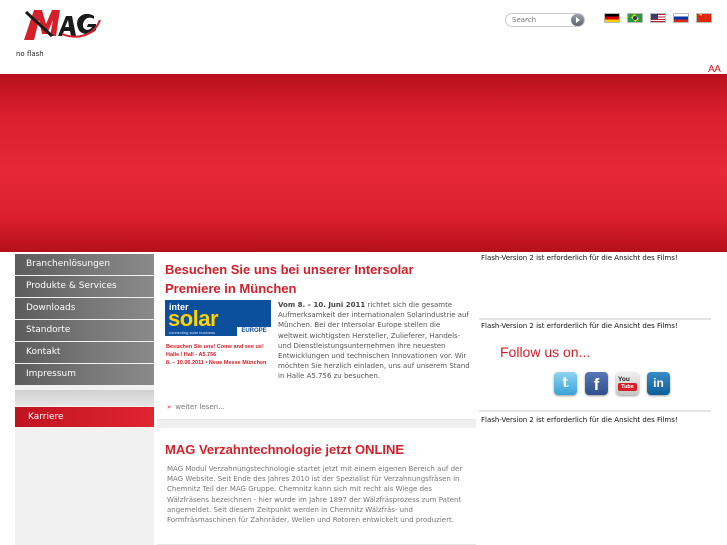 Image resolution: width=727 pixels, height=545 pixels. Describe the element at coordinates (84, 330) in the screenshot. I see `nav-item-standorte: Standorte` at that location.